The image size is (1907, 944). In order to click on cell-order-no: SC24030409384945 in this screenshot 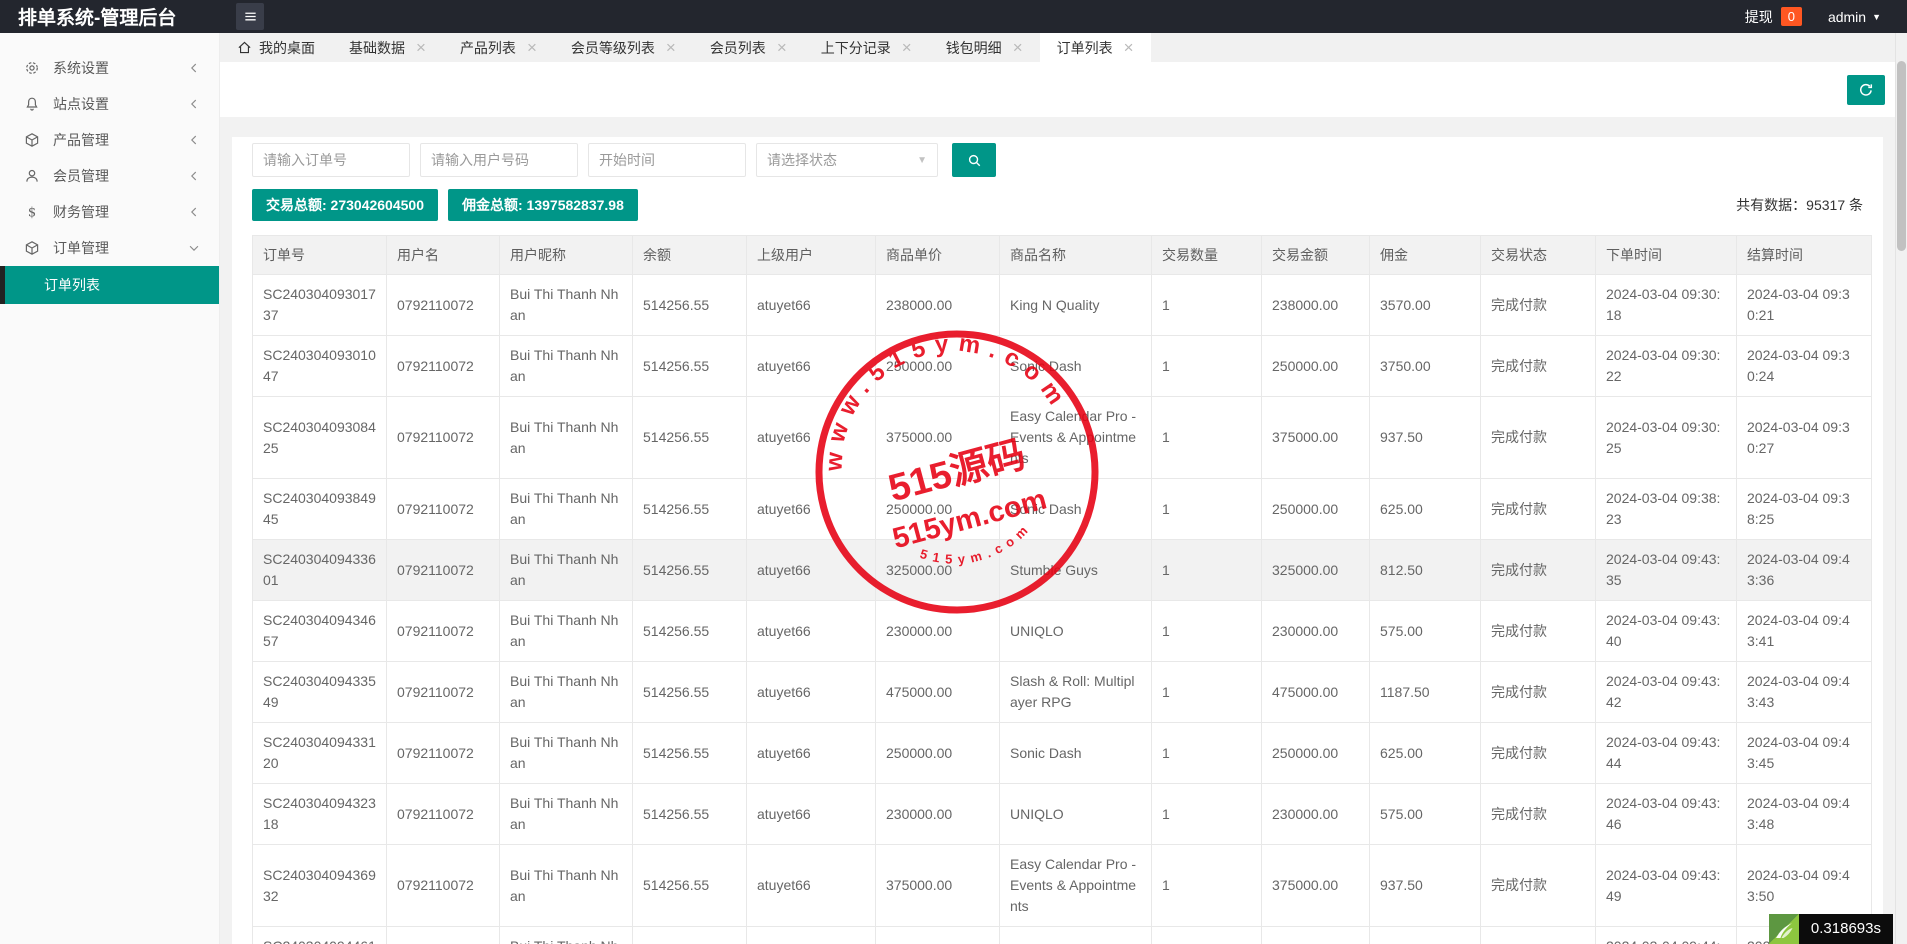, I will do `click(319, 509)`.